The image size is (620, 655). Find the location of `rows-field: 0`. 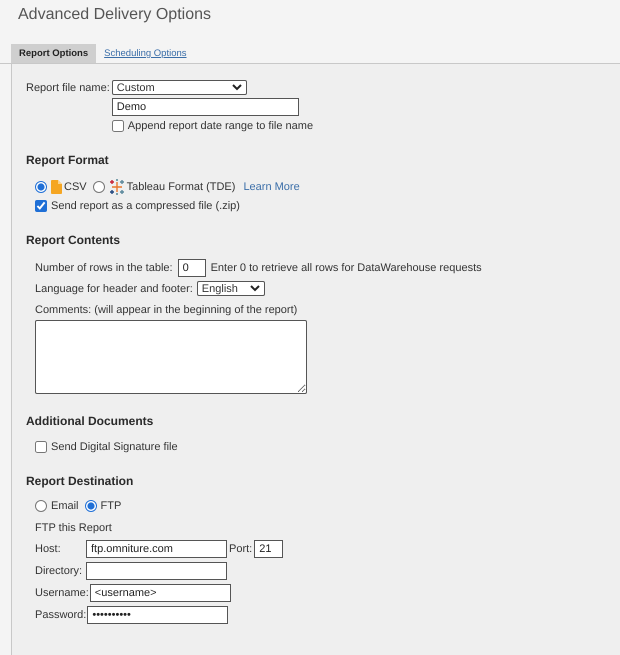

rows-field: 0 is located at coordinates (192, 268).